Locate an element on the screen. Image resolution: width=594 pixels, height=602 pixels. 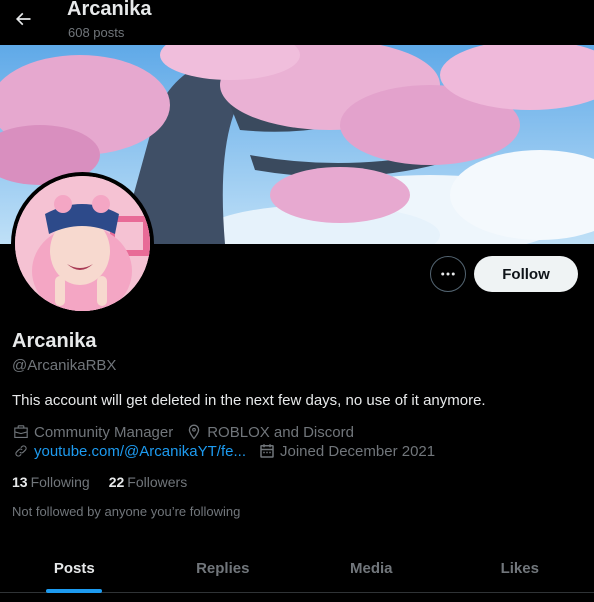
profile-meta-row-1: Community Manager ROBLOX and Discord is located at coordinates (189, 432).